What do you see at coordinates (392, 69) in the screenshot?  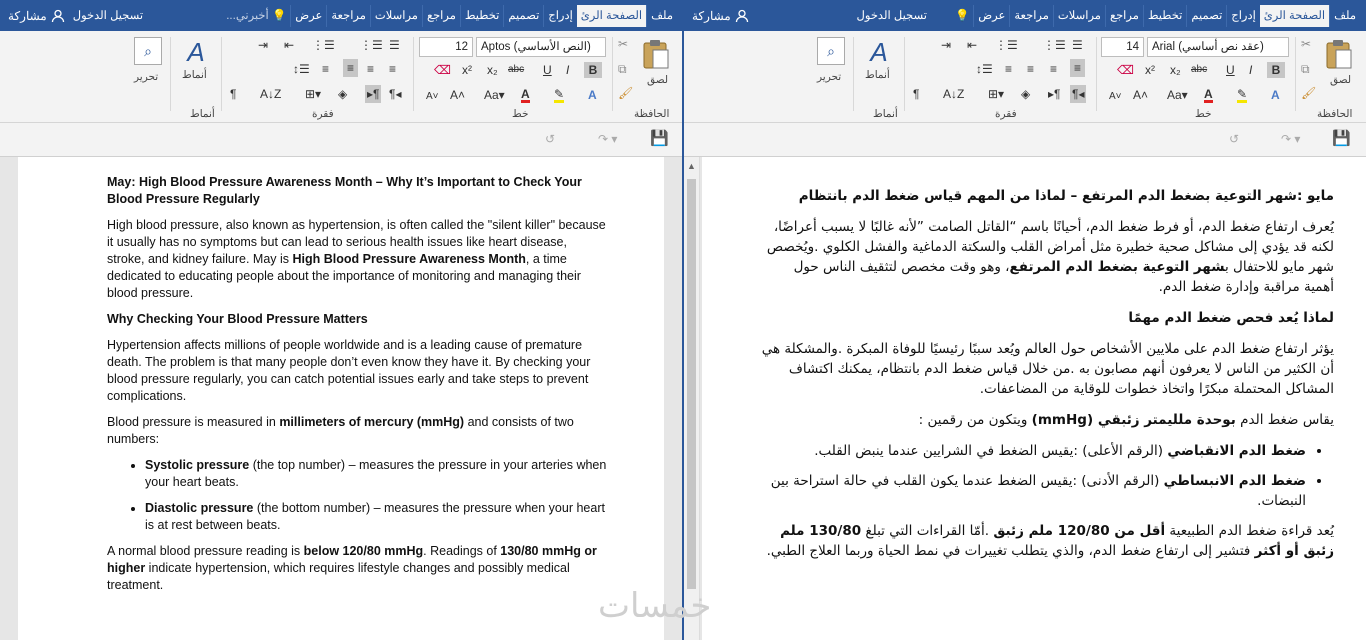 I see `align-right-icon: ≡` at bounding box center [392, 69].